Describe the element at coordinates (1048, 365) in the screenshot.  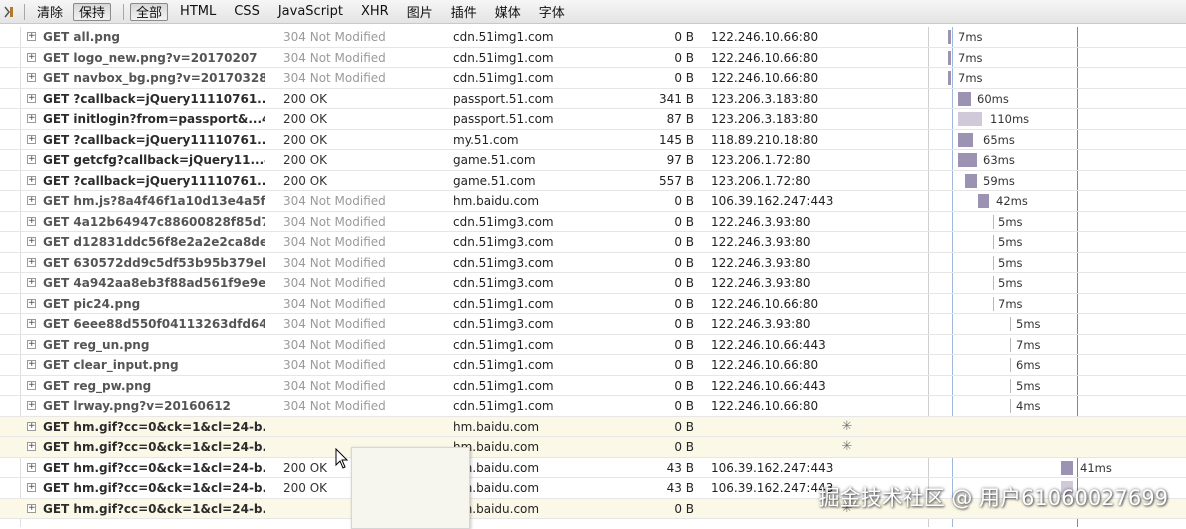
I see `request-timeline: 6ms` at that location.